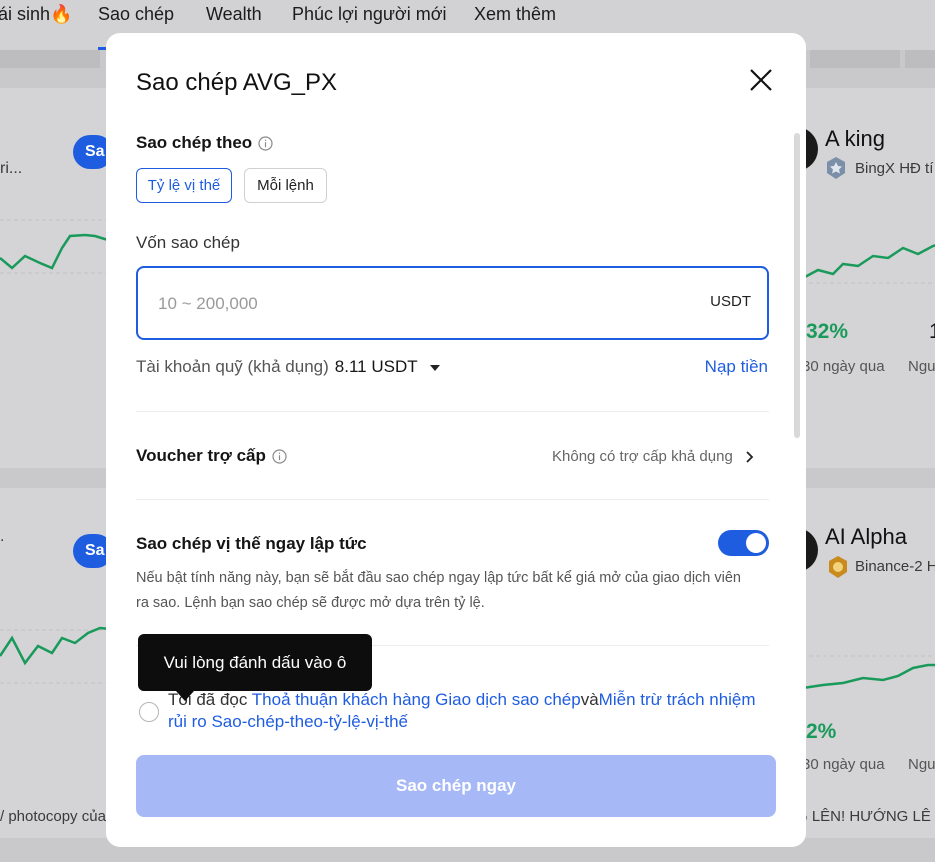 This screenshot has width=935, height=862. I want to click on copy-now-button: Sao chép ngay, so click(456, 786).